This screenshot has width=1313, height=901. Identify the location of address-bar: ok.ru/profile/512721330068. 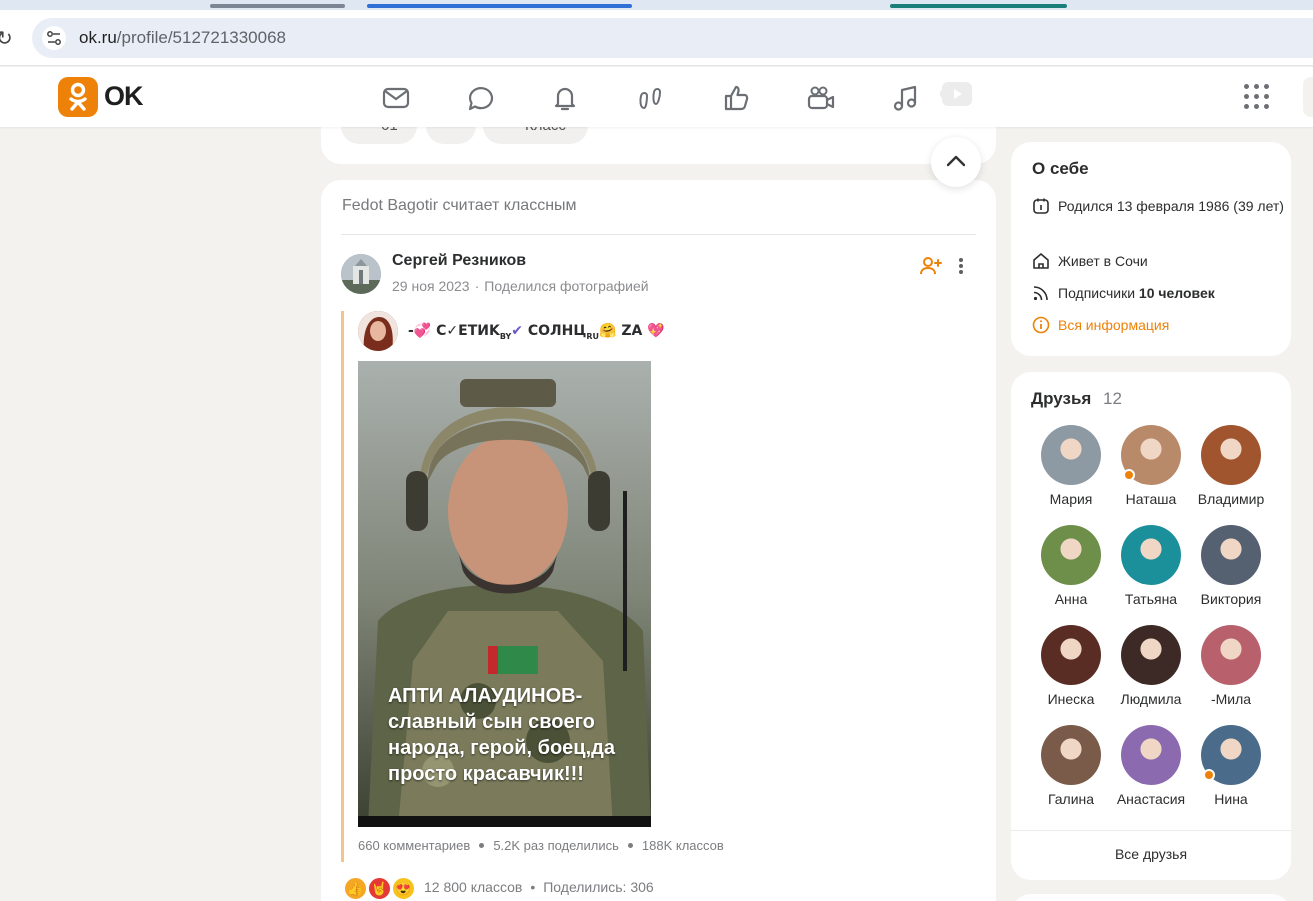
(672, 38).